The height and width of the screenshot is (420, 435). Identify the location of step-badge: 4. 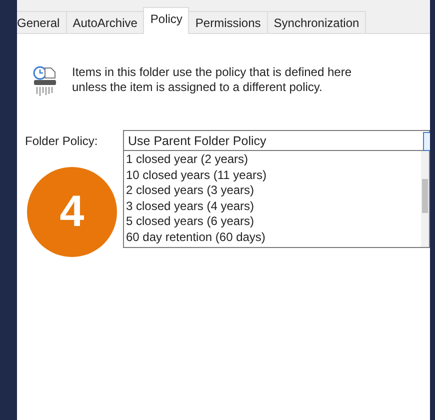
(72, 212).